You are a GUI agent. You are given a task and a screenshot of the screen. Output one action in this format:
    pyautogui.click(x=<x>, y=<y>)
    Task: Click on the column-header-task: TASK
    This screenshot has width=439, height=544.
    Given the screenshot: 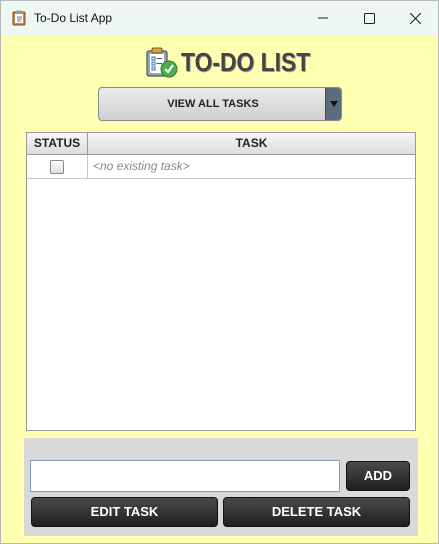 What is the action you would take?
    pyautogui.click(x=251, y=143)
    